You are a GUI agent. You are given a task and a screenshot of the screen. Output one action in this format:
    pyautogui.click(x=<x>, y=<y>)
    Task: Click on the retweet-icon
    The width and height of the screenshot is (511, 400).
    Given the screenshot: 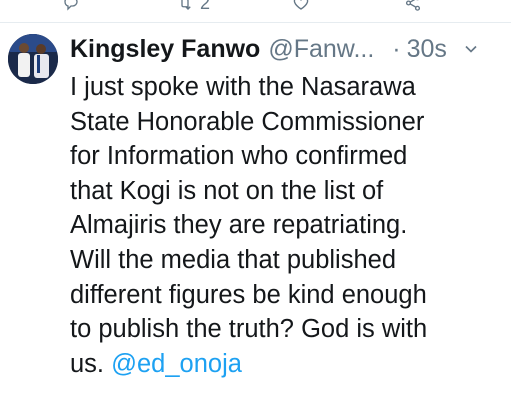 What is the action you would take?
    pyautogui.click(x=186, y=5)
    